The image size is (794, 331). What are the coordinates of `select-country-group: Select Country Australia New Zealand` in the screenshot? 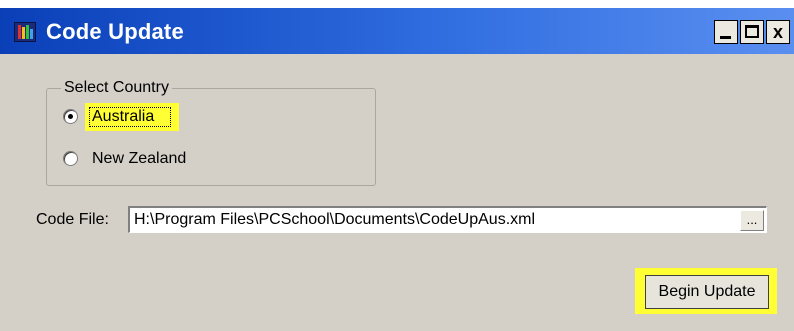 It's located at (211, 132).